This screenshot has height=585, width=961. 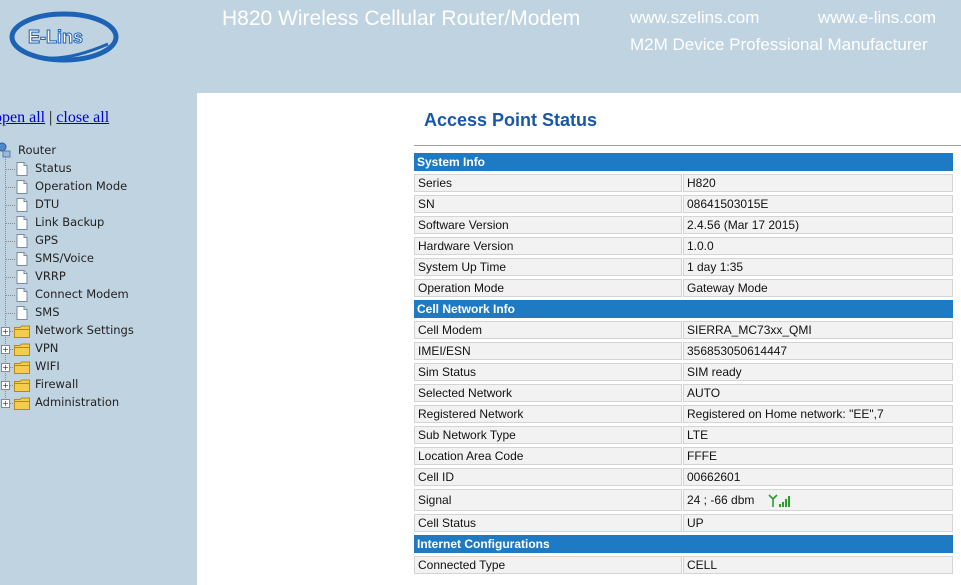 What do you see at coordinates (683, 435) in the screenshot?
I see `table-row: Sub Network Type LTE` at bounding box center [683, 435].